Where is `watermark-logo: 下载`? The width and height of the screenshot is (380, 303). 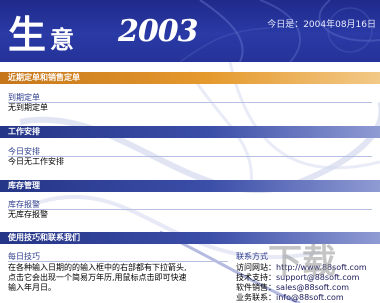
watermark-logo: 下载 is located at coordinates (302, 262).